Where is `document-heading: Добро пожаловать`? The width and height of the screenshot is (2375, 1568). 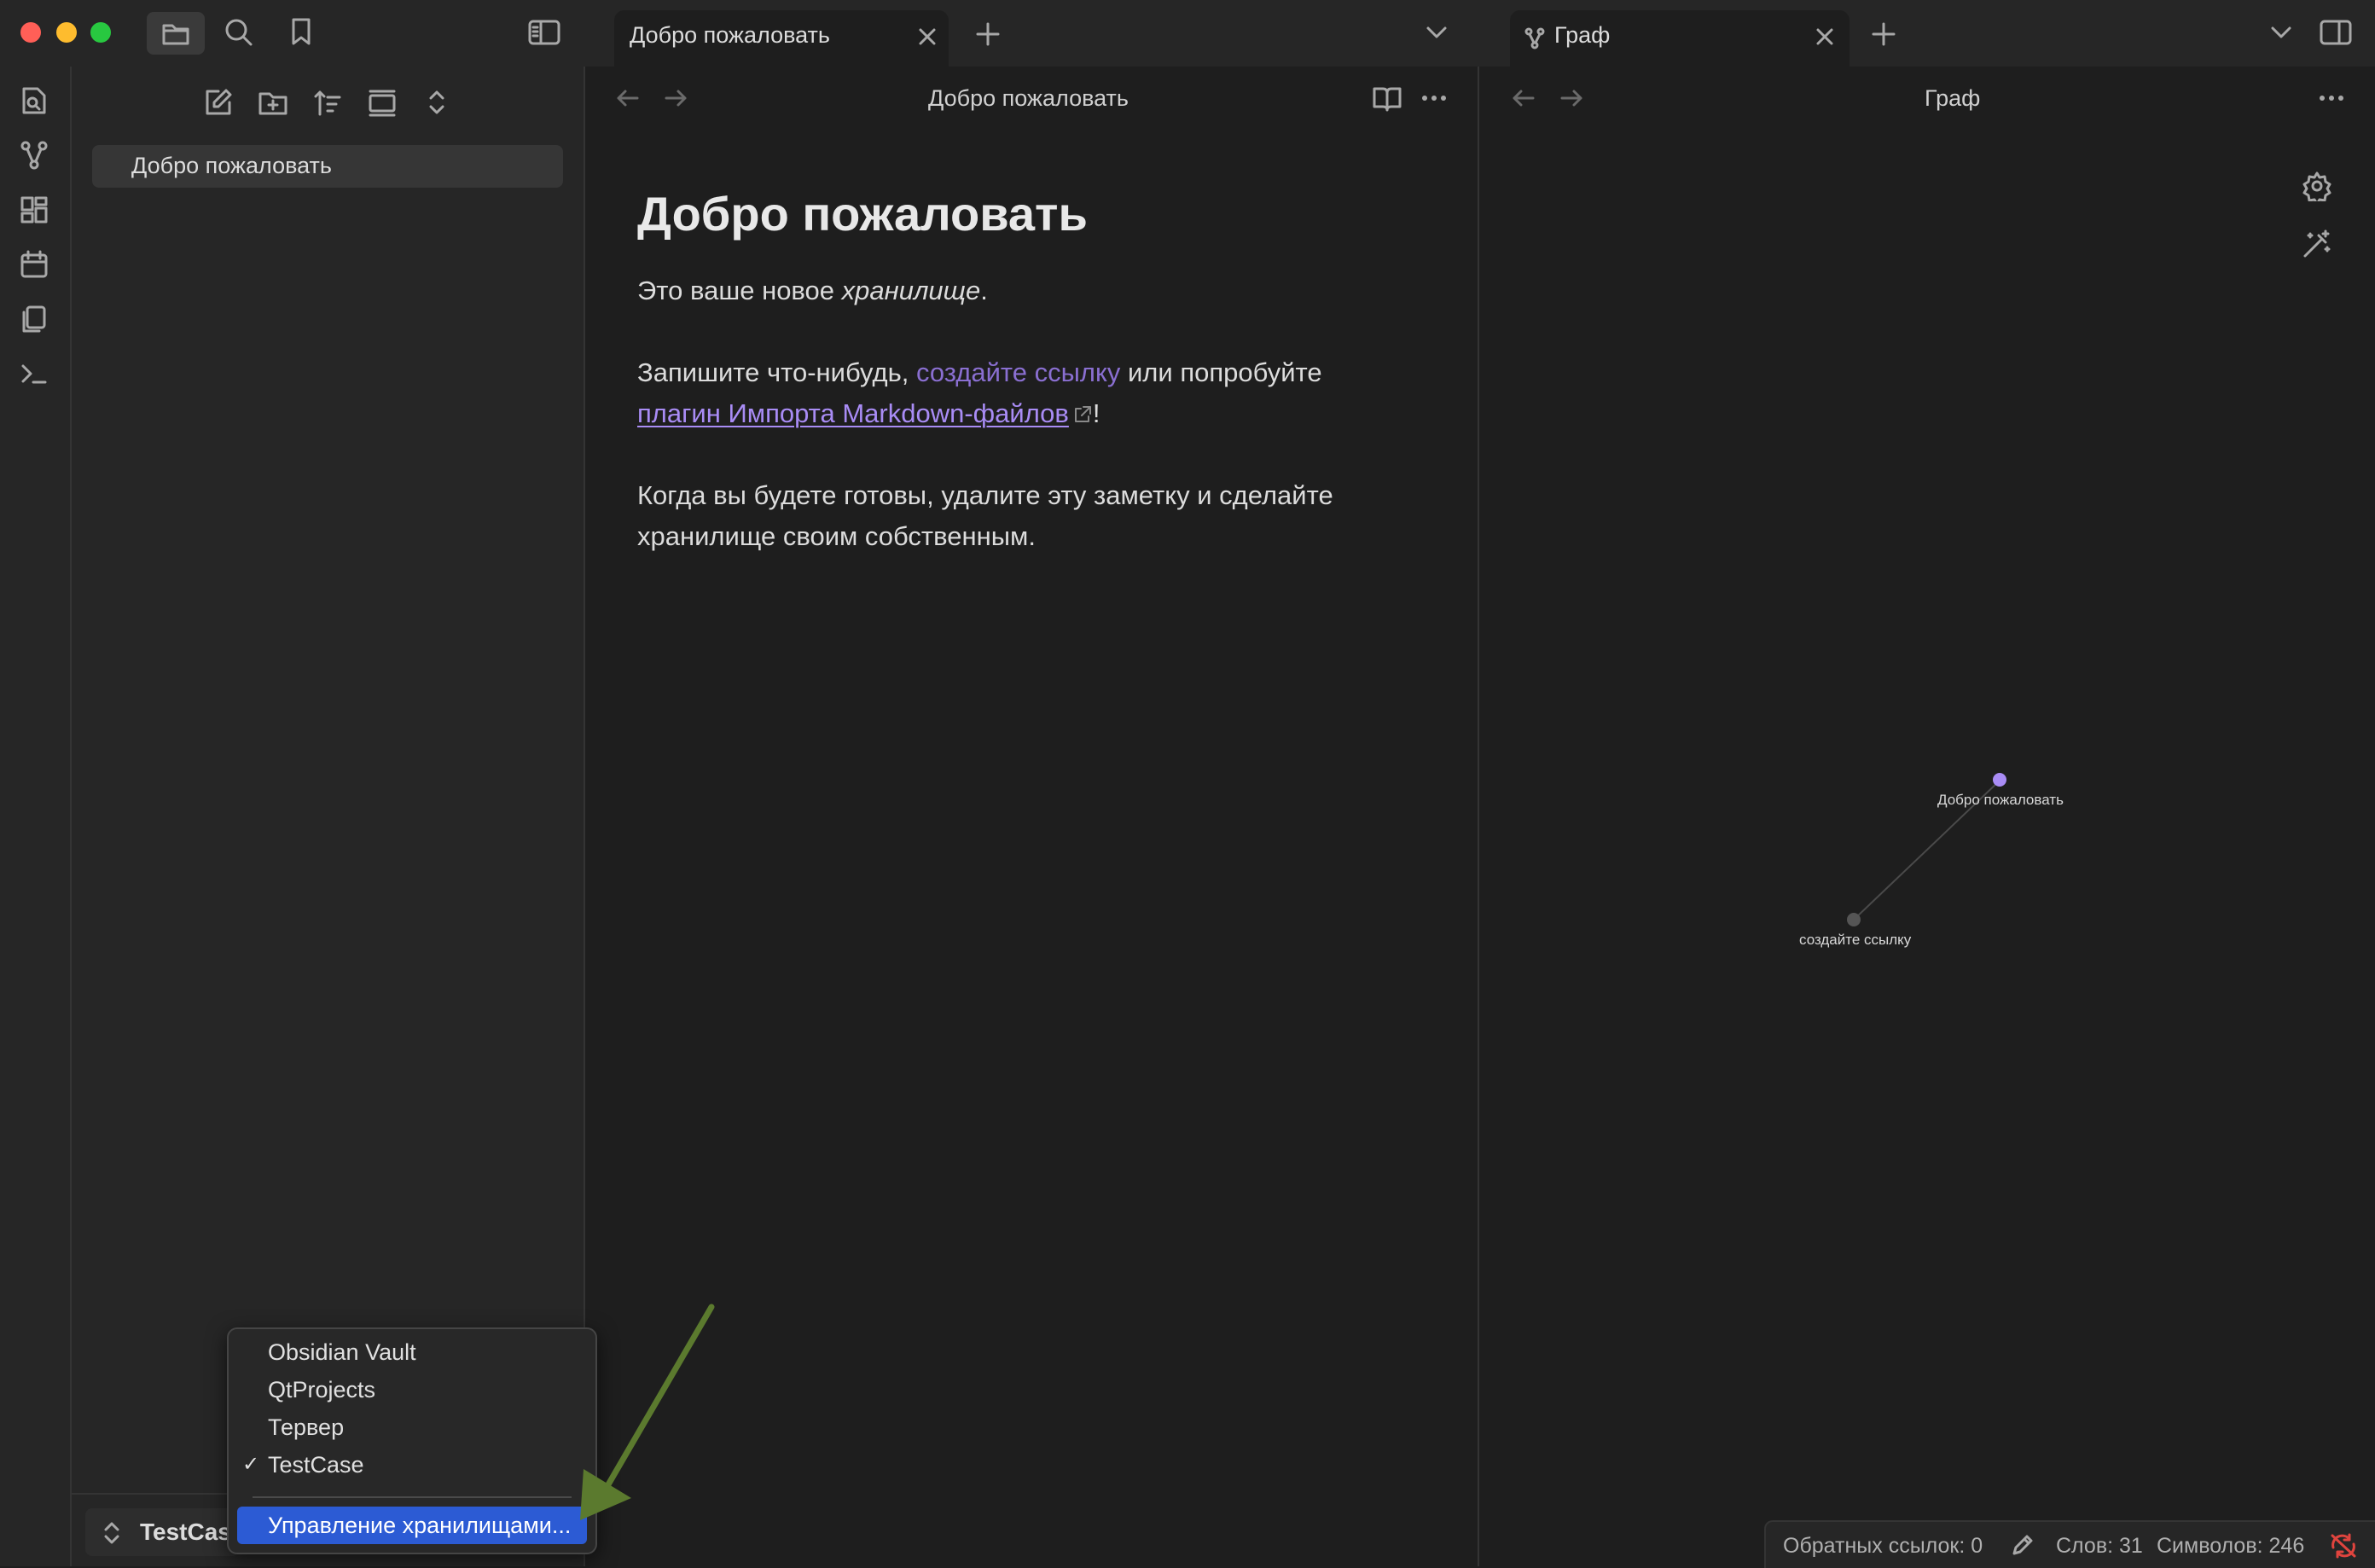 document-heading: Добро пожаловать is located at coordinates (862, 214).